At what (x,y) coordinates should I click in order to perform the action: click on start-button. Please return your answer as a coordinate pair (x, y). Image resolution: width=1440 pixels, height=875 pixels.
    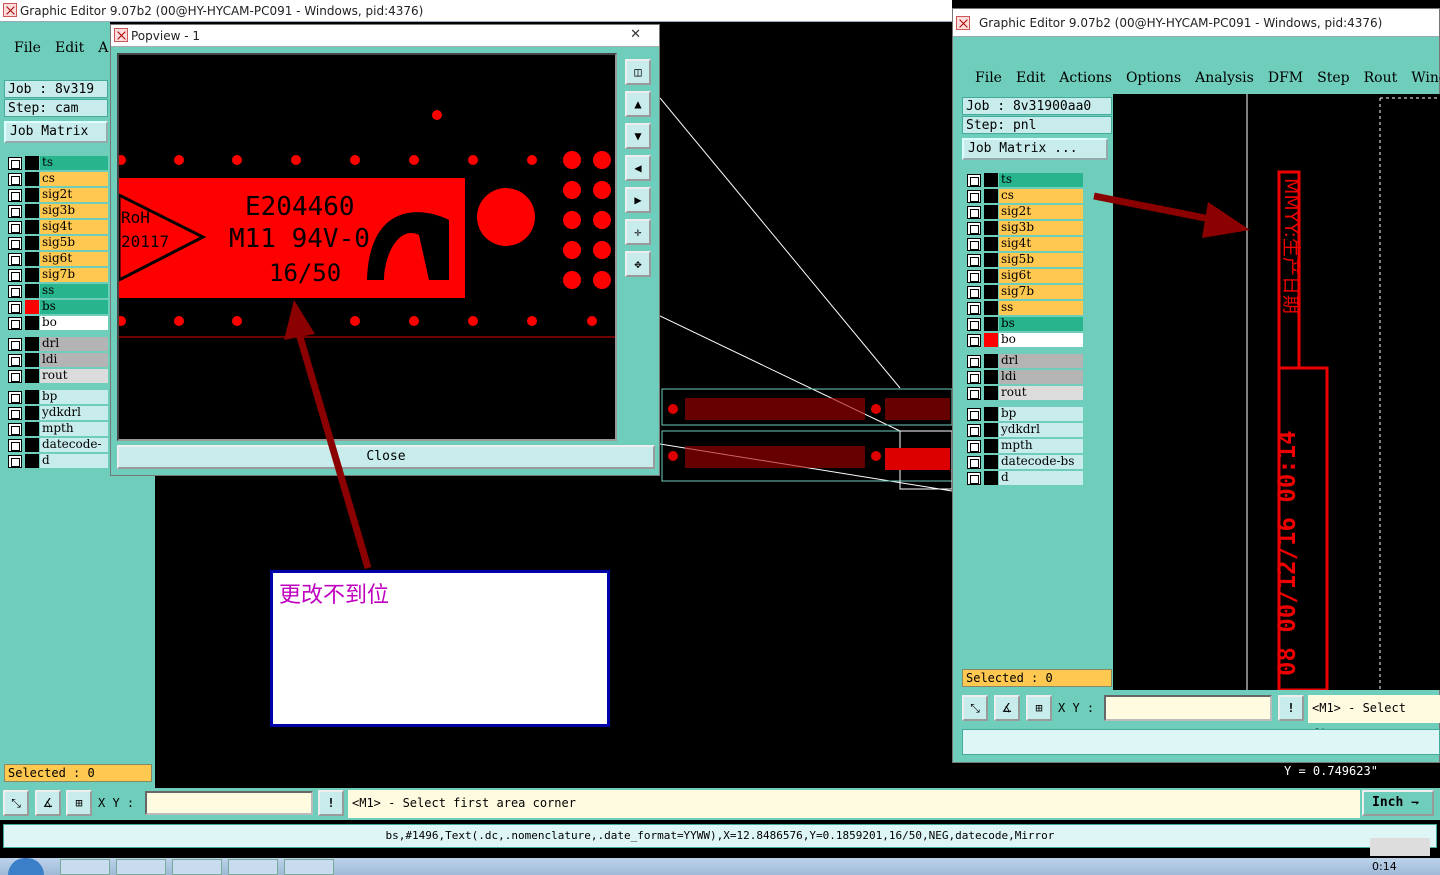
    Looking at the image, I should click on (26, 866).